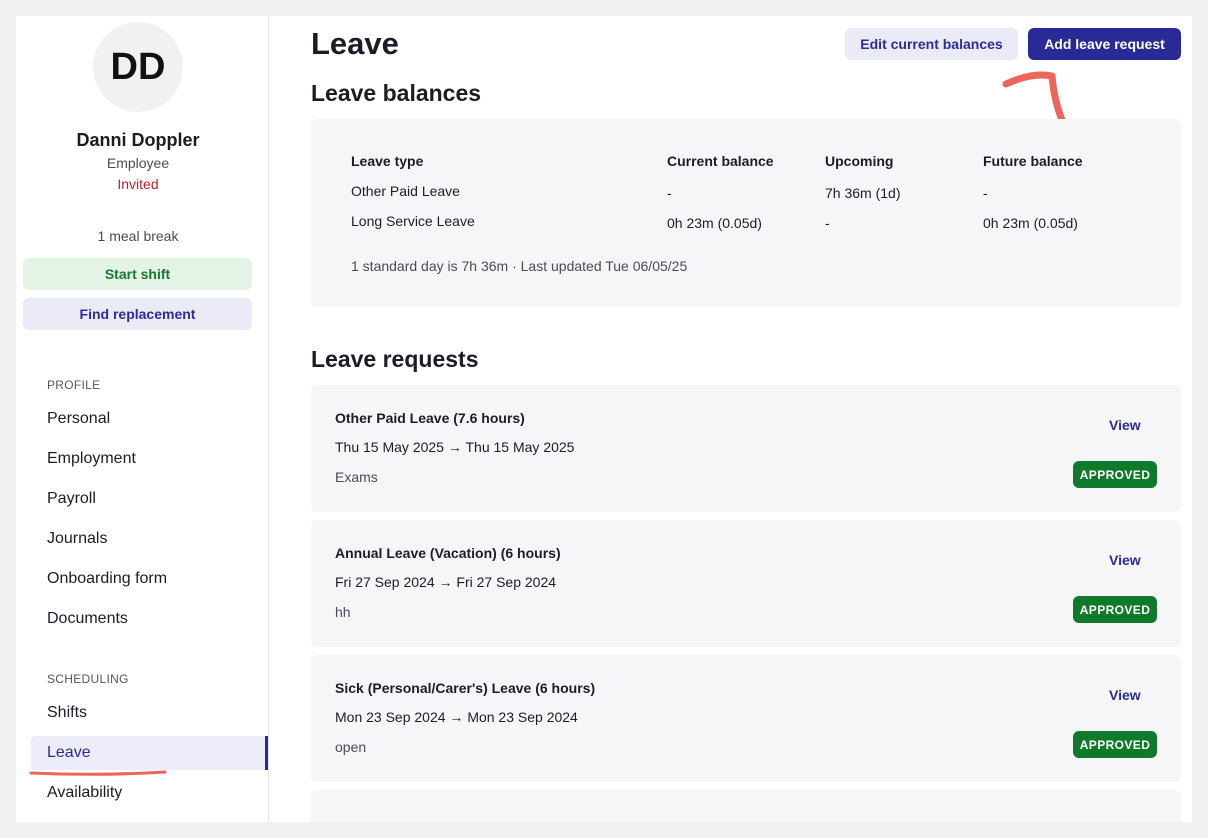 This screenshot has height=838, width=1208. What do you see at coordinates (138, 67) in the screenshot?
I see `avatar: DD` at bounding box center [138, 67].